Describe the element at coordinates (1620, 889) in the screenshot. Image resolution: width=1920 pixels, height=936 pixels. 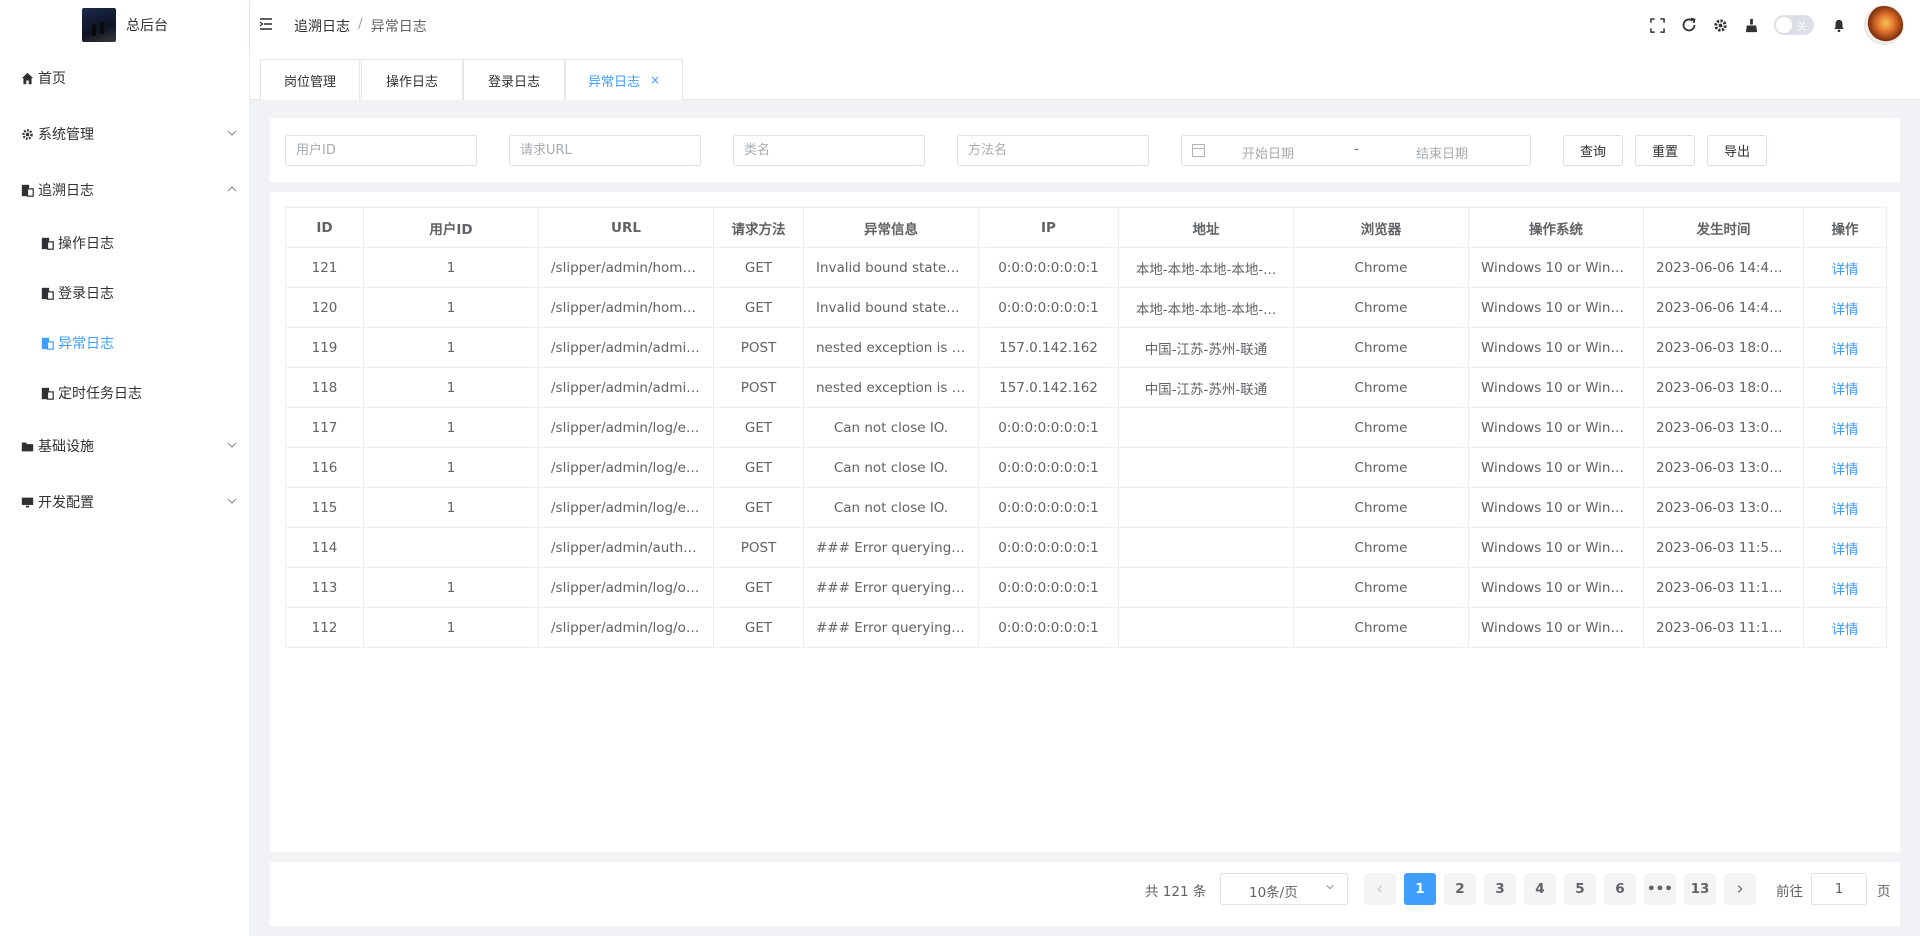
I see `page-button: 6` at that location.